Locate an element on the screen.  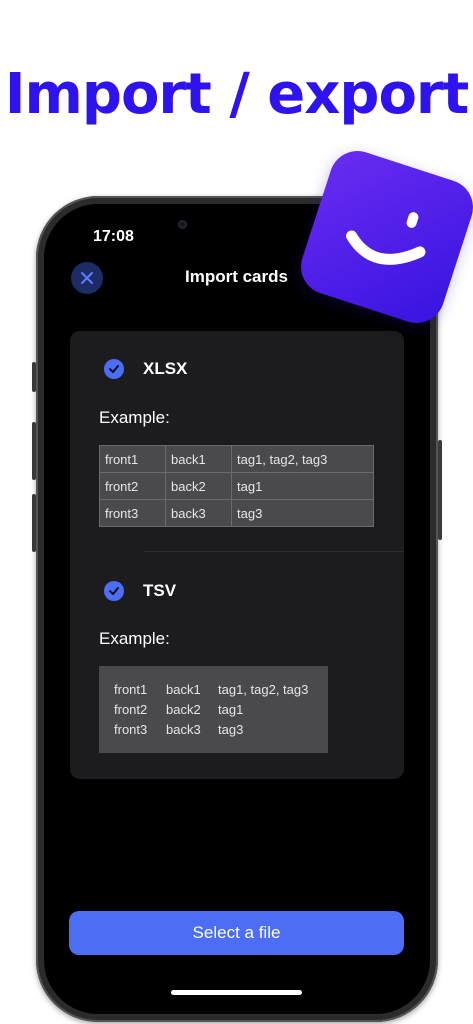
tsv-option-label: TSV is located at coordinates (159, 591).